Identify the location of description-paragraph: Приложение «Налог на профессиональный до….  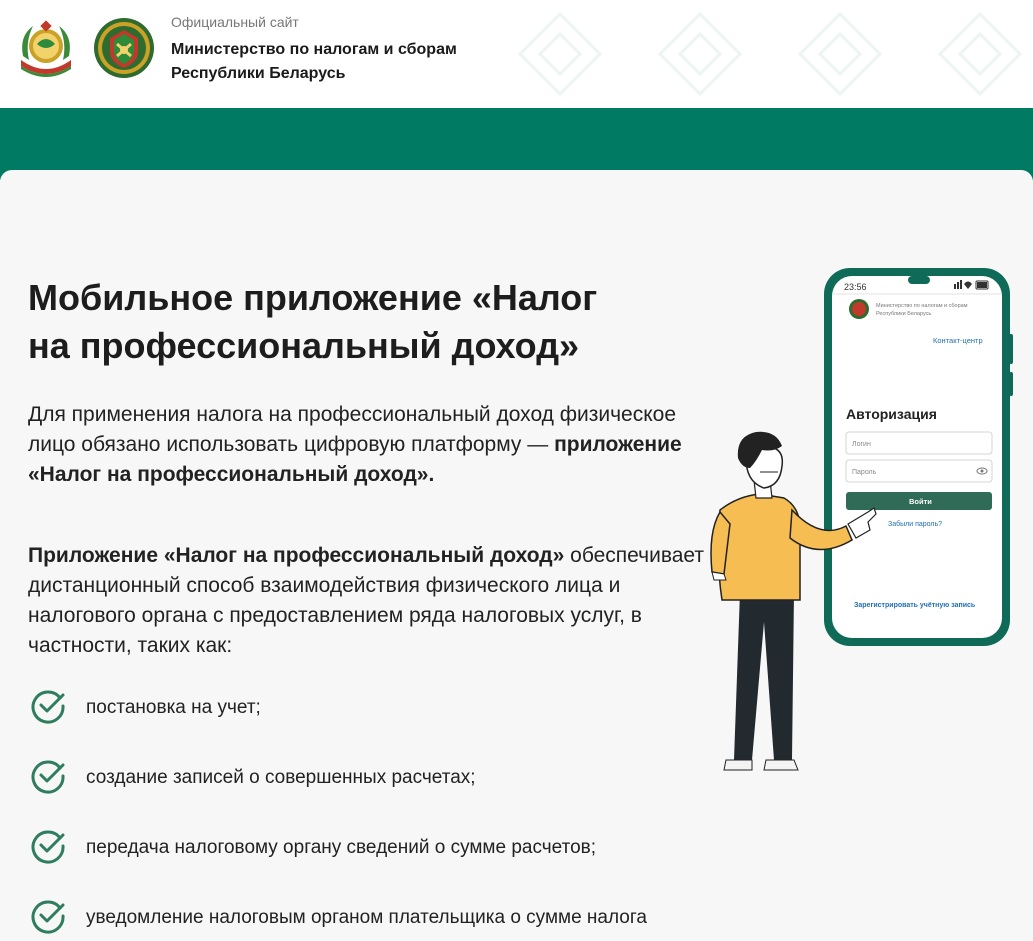
(373, 601).